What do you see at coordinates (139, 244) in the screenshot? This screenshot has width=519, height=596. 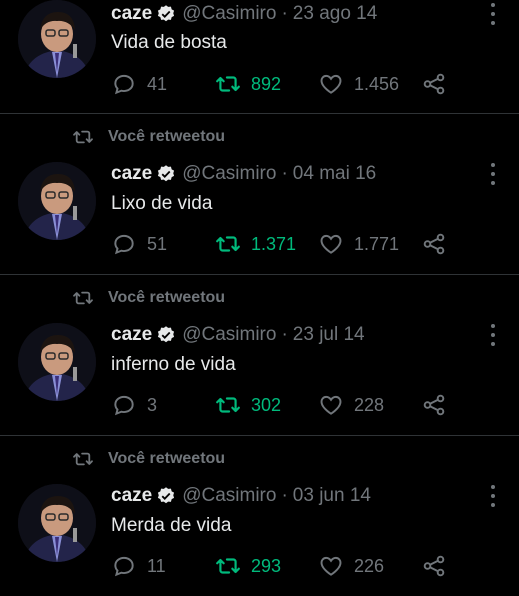 I see `reply-button: 51` at bounding box center [139, 244].